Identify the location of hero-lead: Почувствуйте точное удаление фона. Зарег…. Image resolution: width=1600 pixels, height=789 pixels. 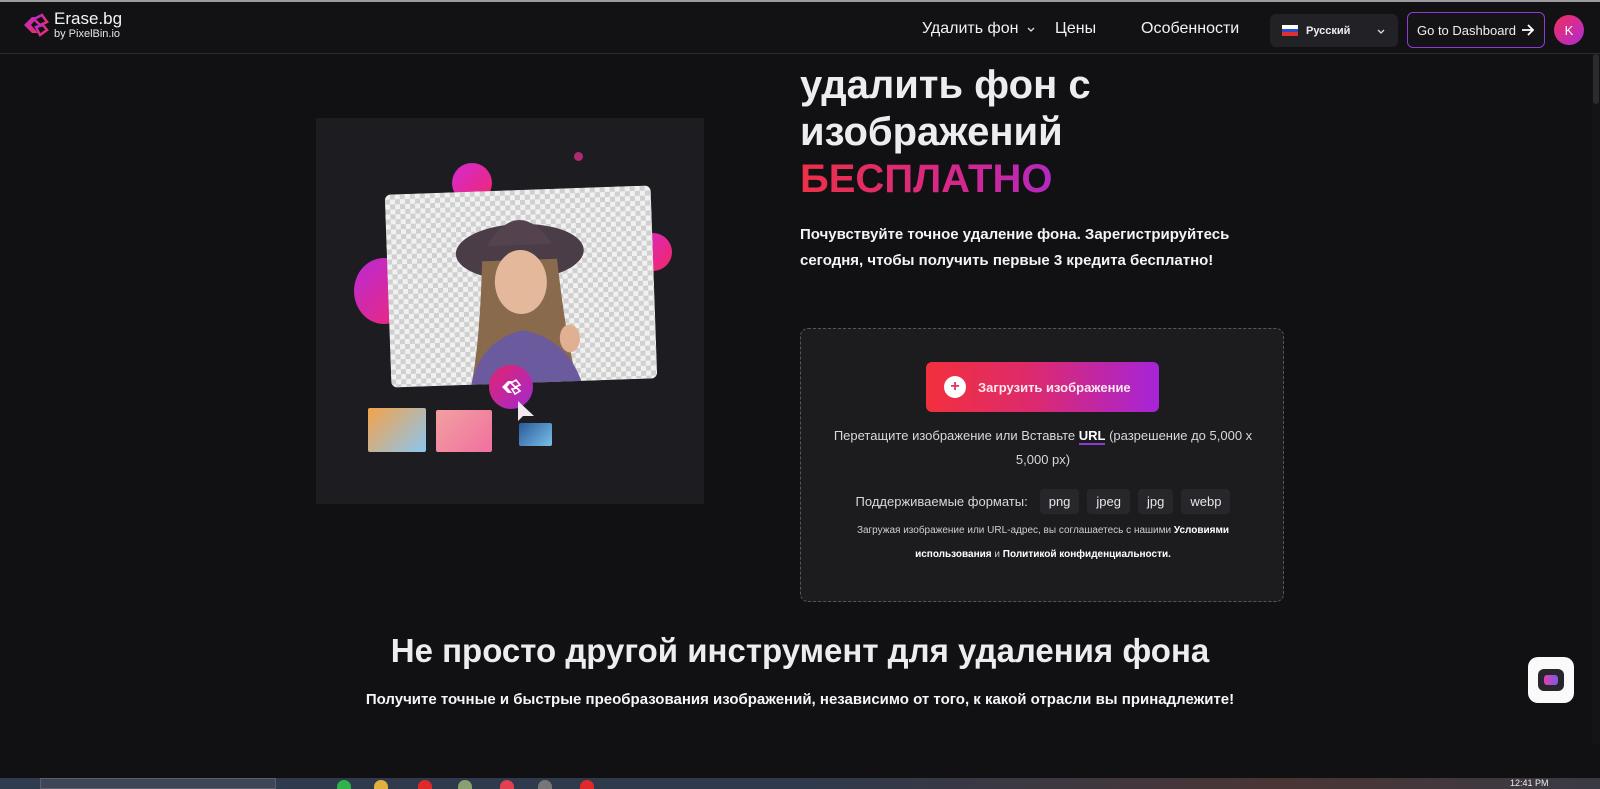
(1015, 247).